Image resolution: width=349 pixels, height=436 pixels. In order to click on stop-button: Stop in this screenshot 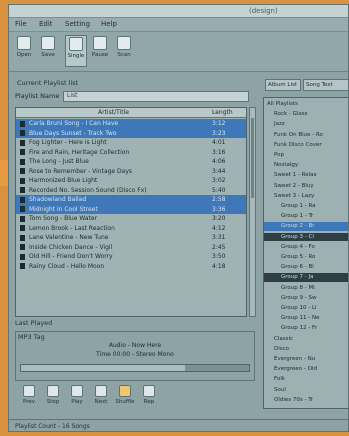, I will do `click(53, 395)`.